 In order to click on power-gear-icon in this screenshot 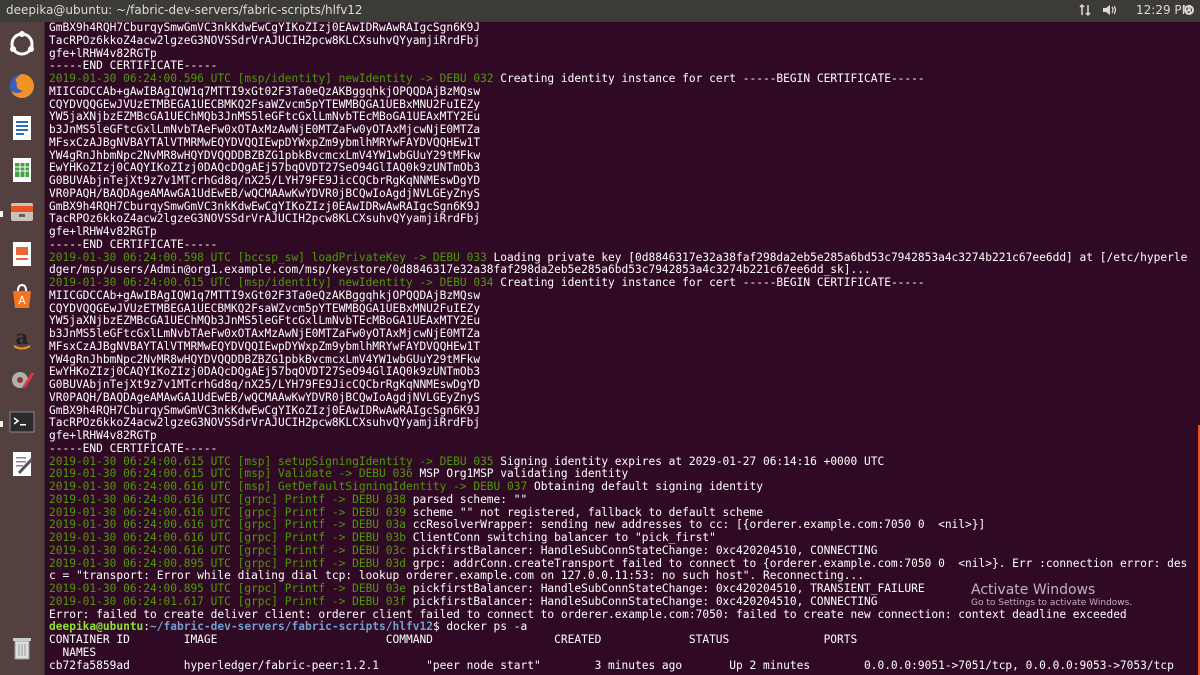, I will do `click(1189, 11)`.